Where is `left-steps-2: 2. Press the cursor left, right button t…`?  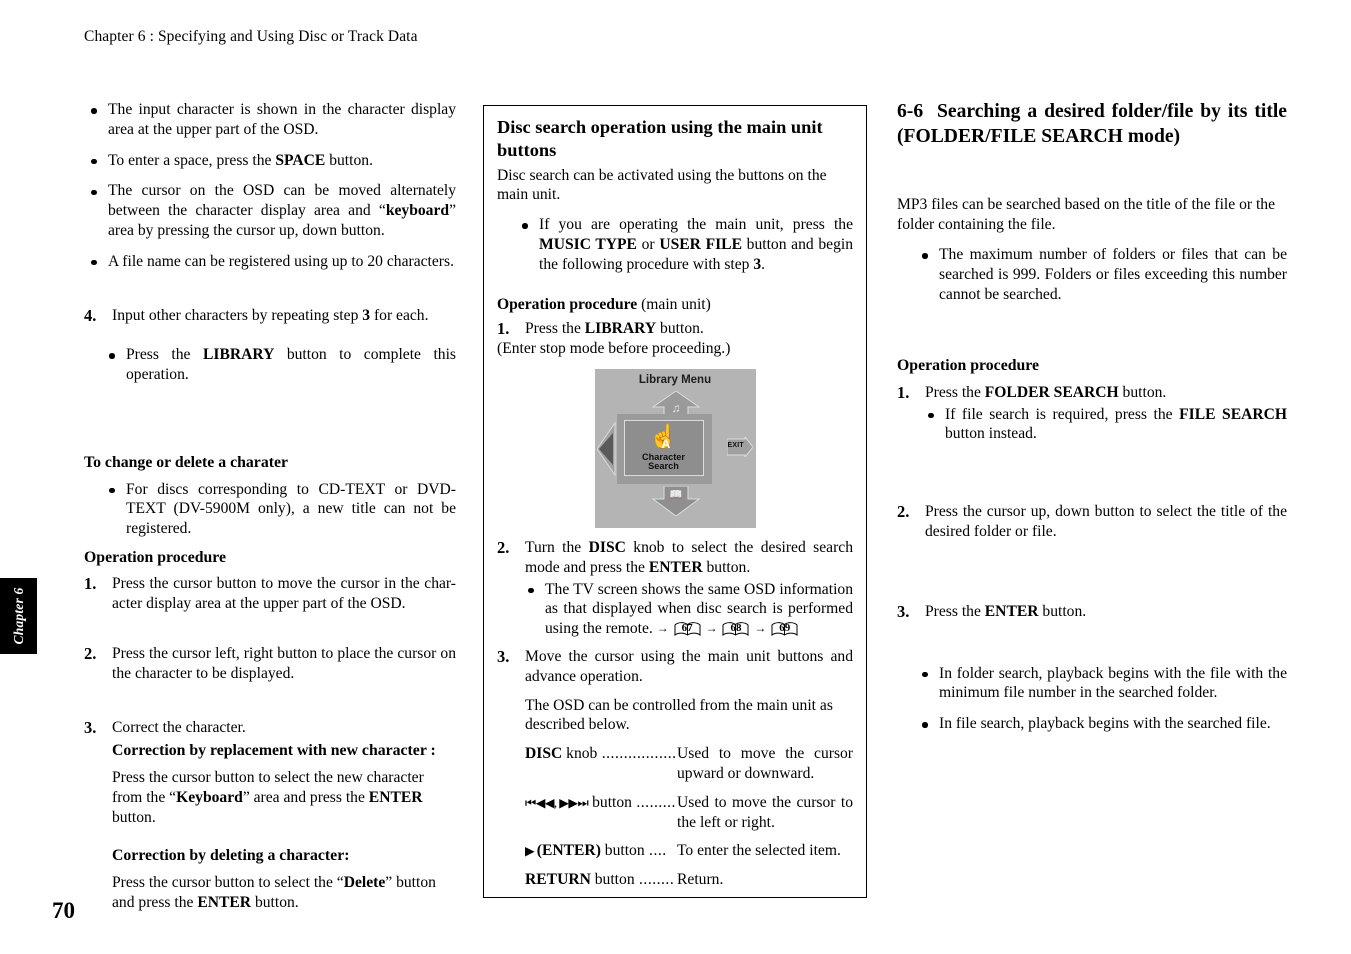 left-steps-2: 2. Press the cursor left, right button t… is located at coordinates (270, 664).